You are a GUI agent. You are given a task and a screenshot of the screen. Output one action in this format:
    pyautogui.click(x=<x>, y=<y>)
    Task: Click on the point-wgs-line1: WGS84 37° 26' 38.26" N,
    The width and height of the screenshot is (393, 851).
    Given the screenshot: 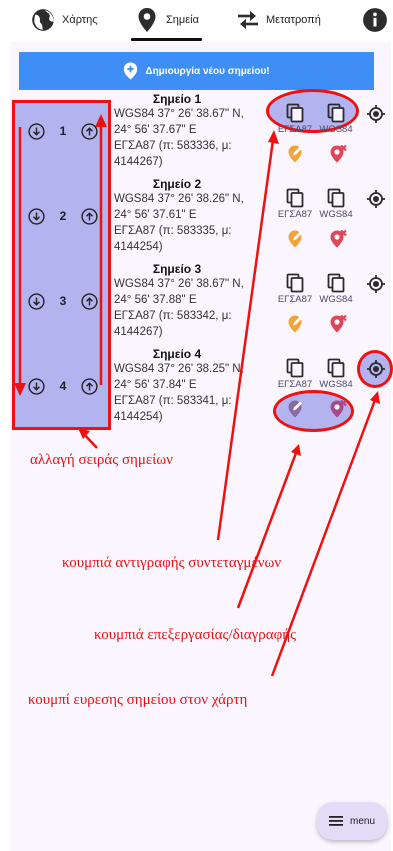 What is the action you would take?
    pyautogui.click(x=179, y=199)
    